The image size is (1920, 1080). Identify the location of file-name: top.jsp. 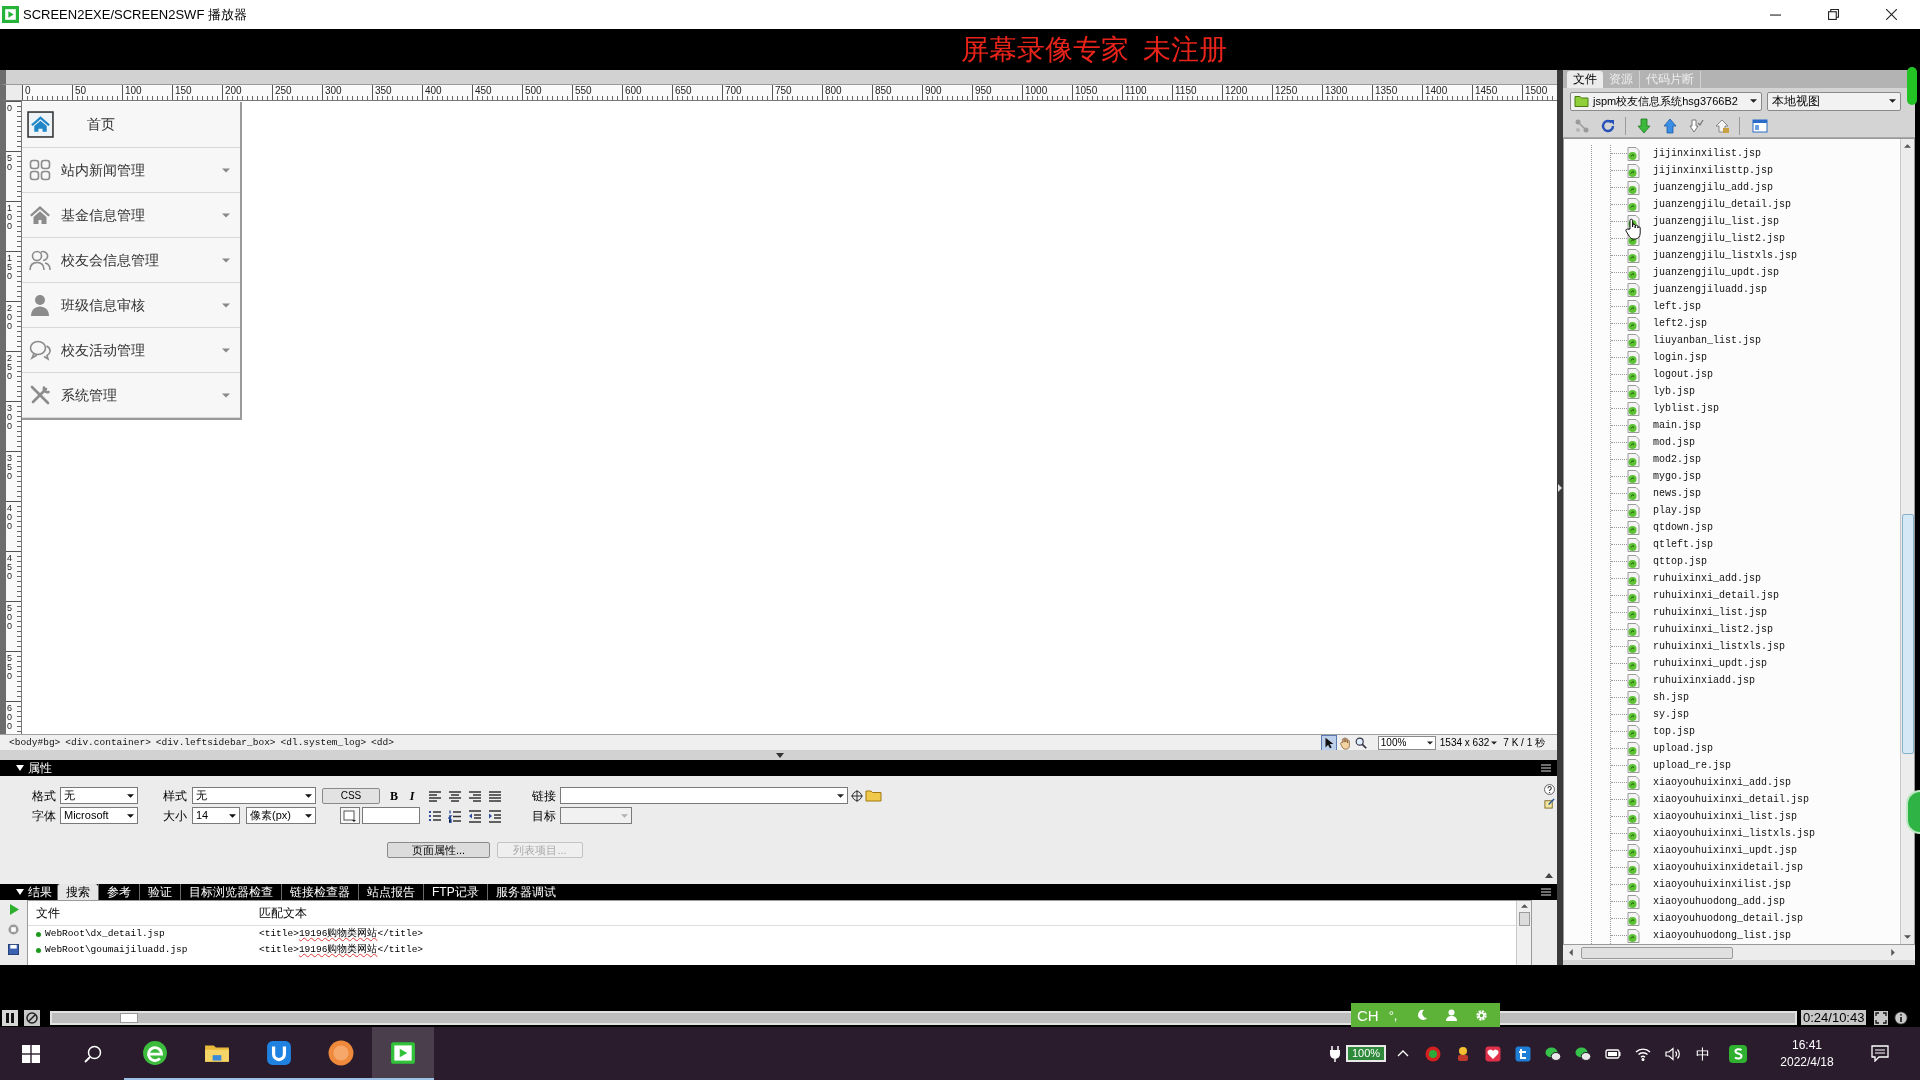
(1674, 731).